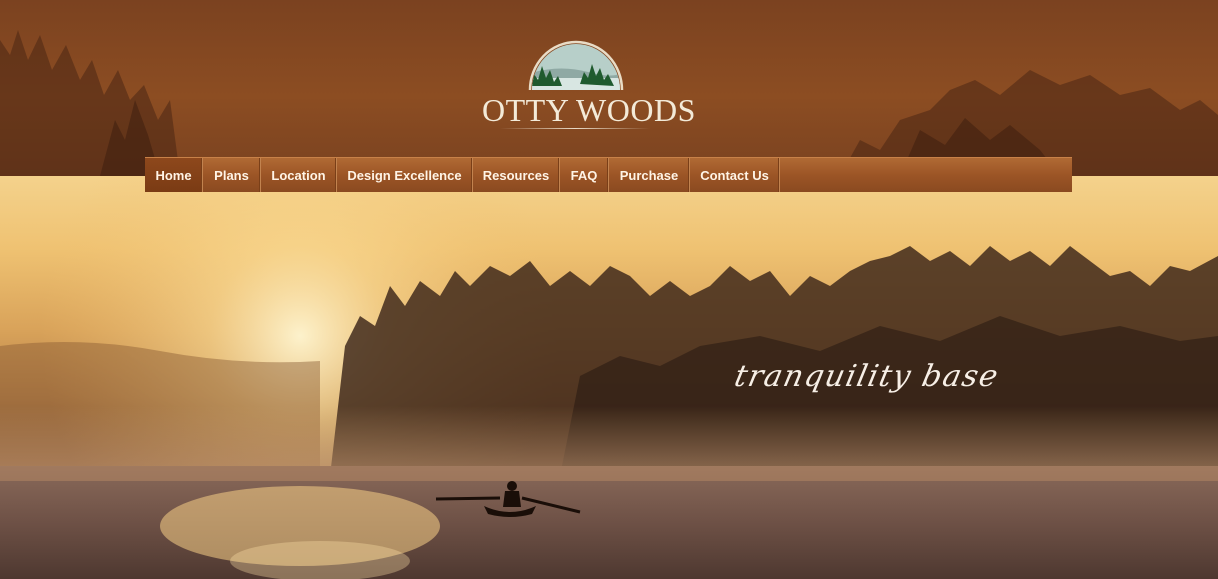  What do you see at coordinates (232, 175) in the screenshot?
I see `nav-item-plans: Plans` at bounding box center [232, 175].